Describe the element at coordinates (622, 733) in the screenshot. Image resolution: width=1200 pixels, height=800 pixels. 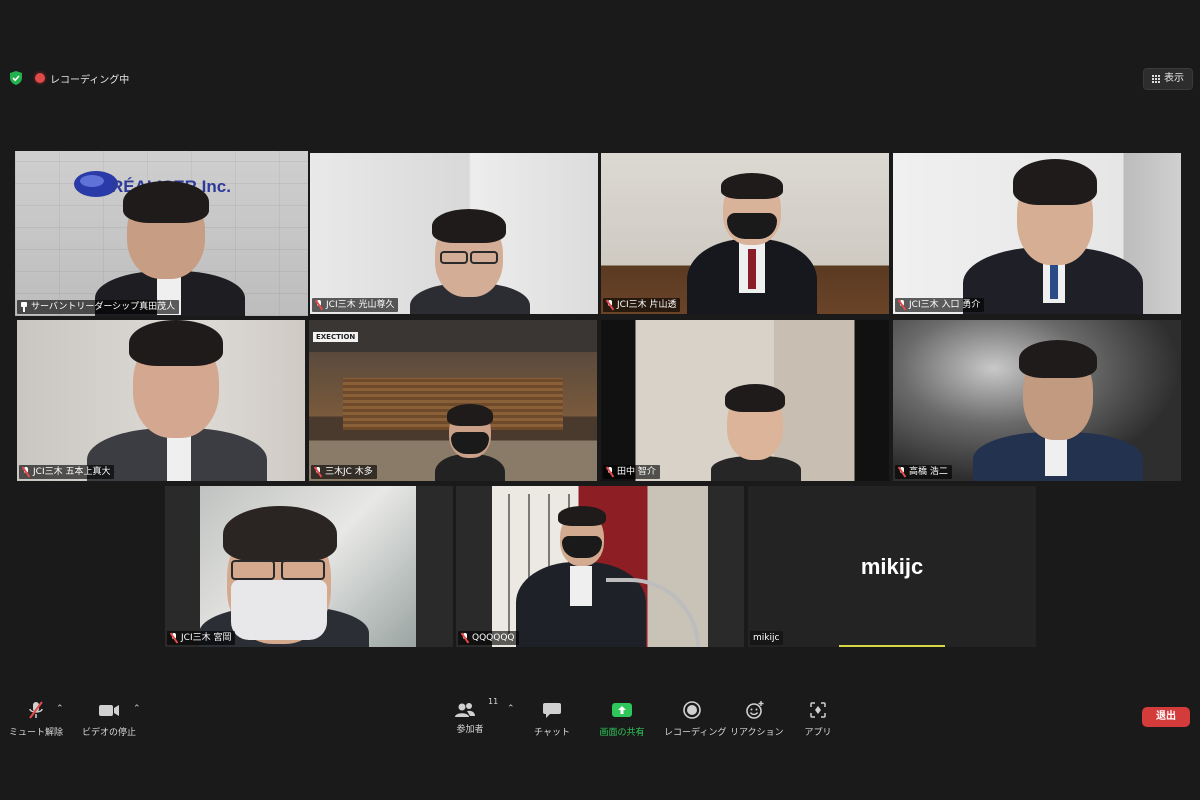
I see `share-screen-label: 画面の共有` at that location.